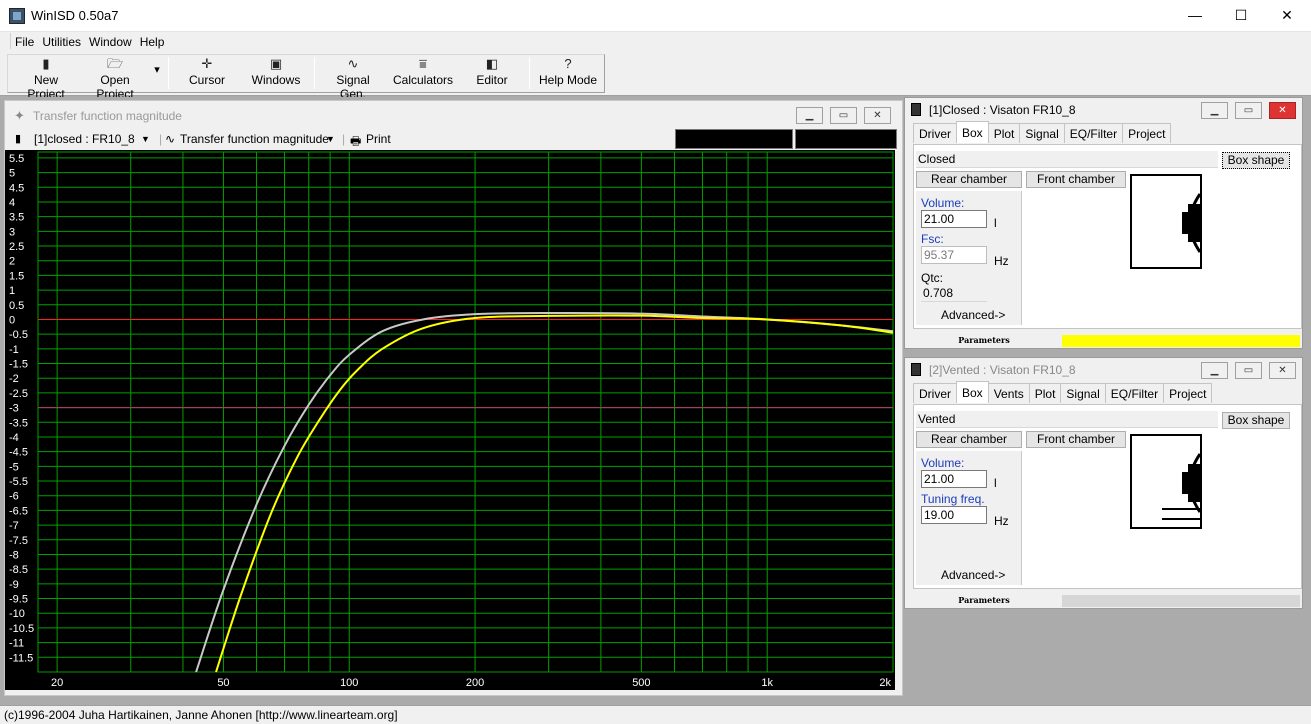 This screenshot has height=724, width=1311. Describe the element at coordinates (61, 41) in the screenshot. I see `menu-utilities: Utilities` at that location.